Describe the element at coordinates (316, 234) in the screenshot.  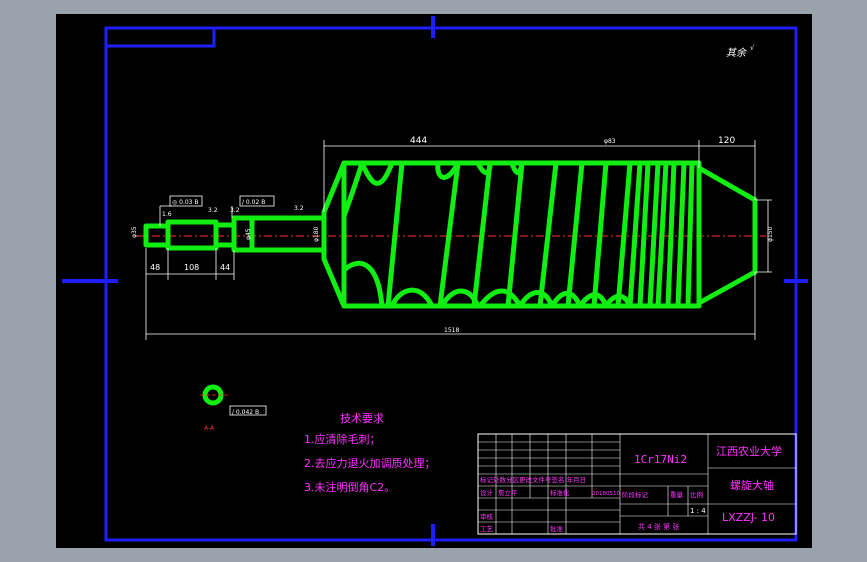
I see `svg-text: φ180` at that location.